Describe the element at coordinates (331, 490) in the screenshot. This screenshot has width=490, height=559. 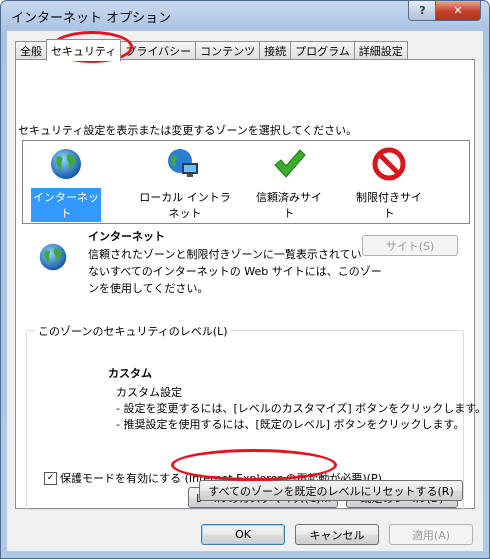
I see `reset-all-zones-button: すべてのゾーンを既定のレベルにリセットする(R)` at that location.